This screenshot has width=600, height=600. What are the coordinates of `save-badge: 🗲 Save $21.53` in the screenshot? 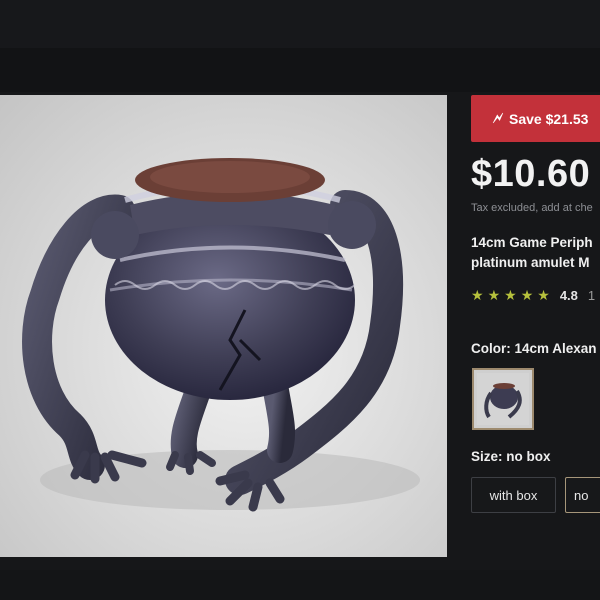 It's located at (535, 118).